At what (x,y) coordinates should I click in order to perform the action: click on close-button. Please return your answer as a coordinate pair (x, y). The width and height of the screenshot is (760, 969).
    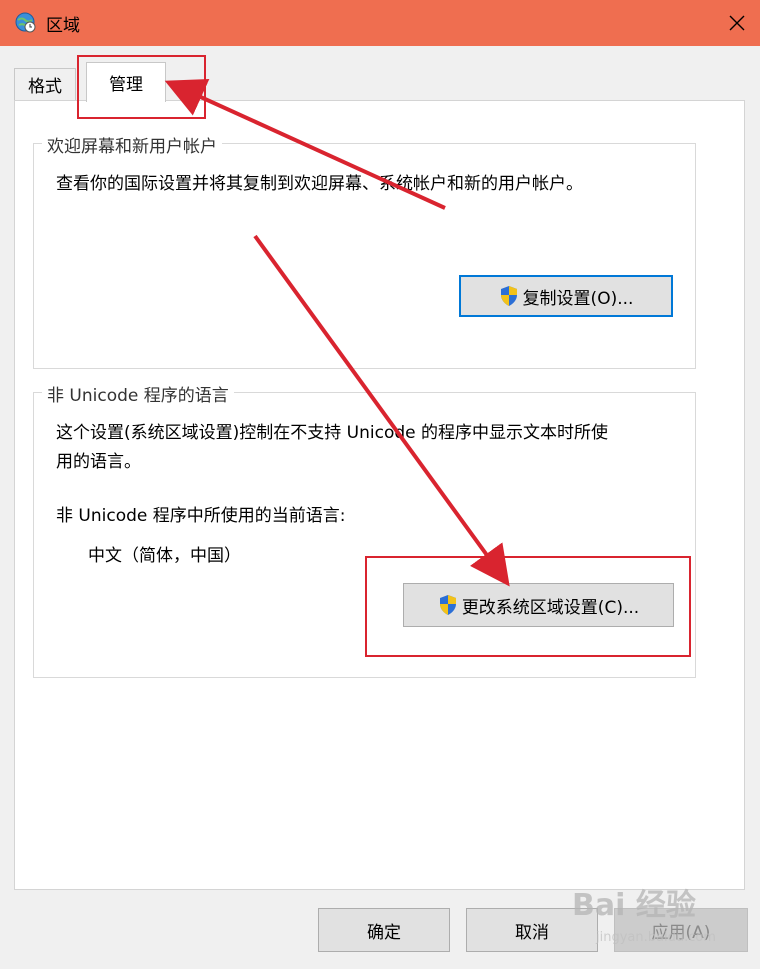
    Looking at the image, I should click on (737, 23).